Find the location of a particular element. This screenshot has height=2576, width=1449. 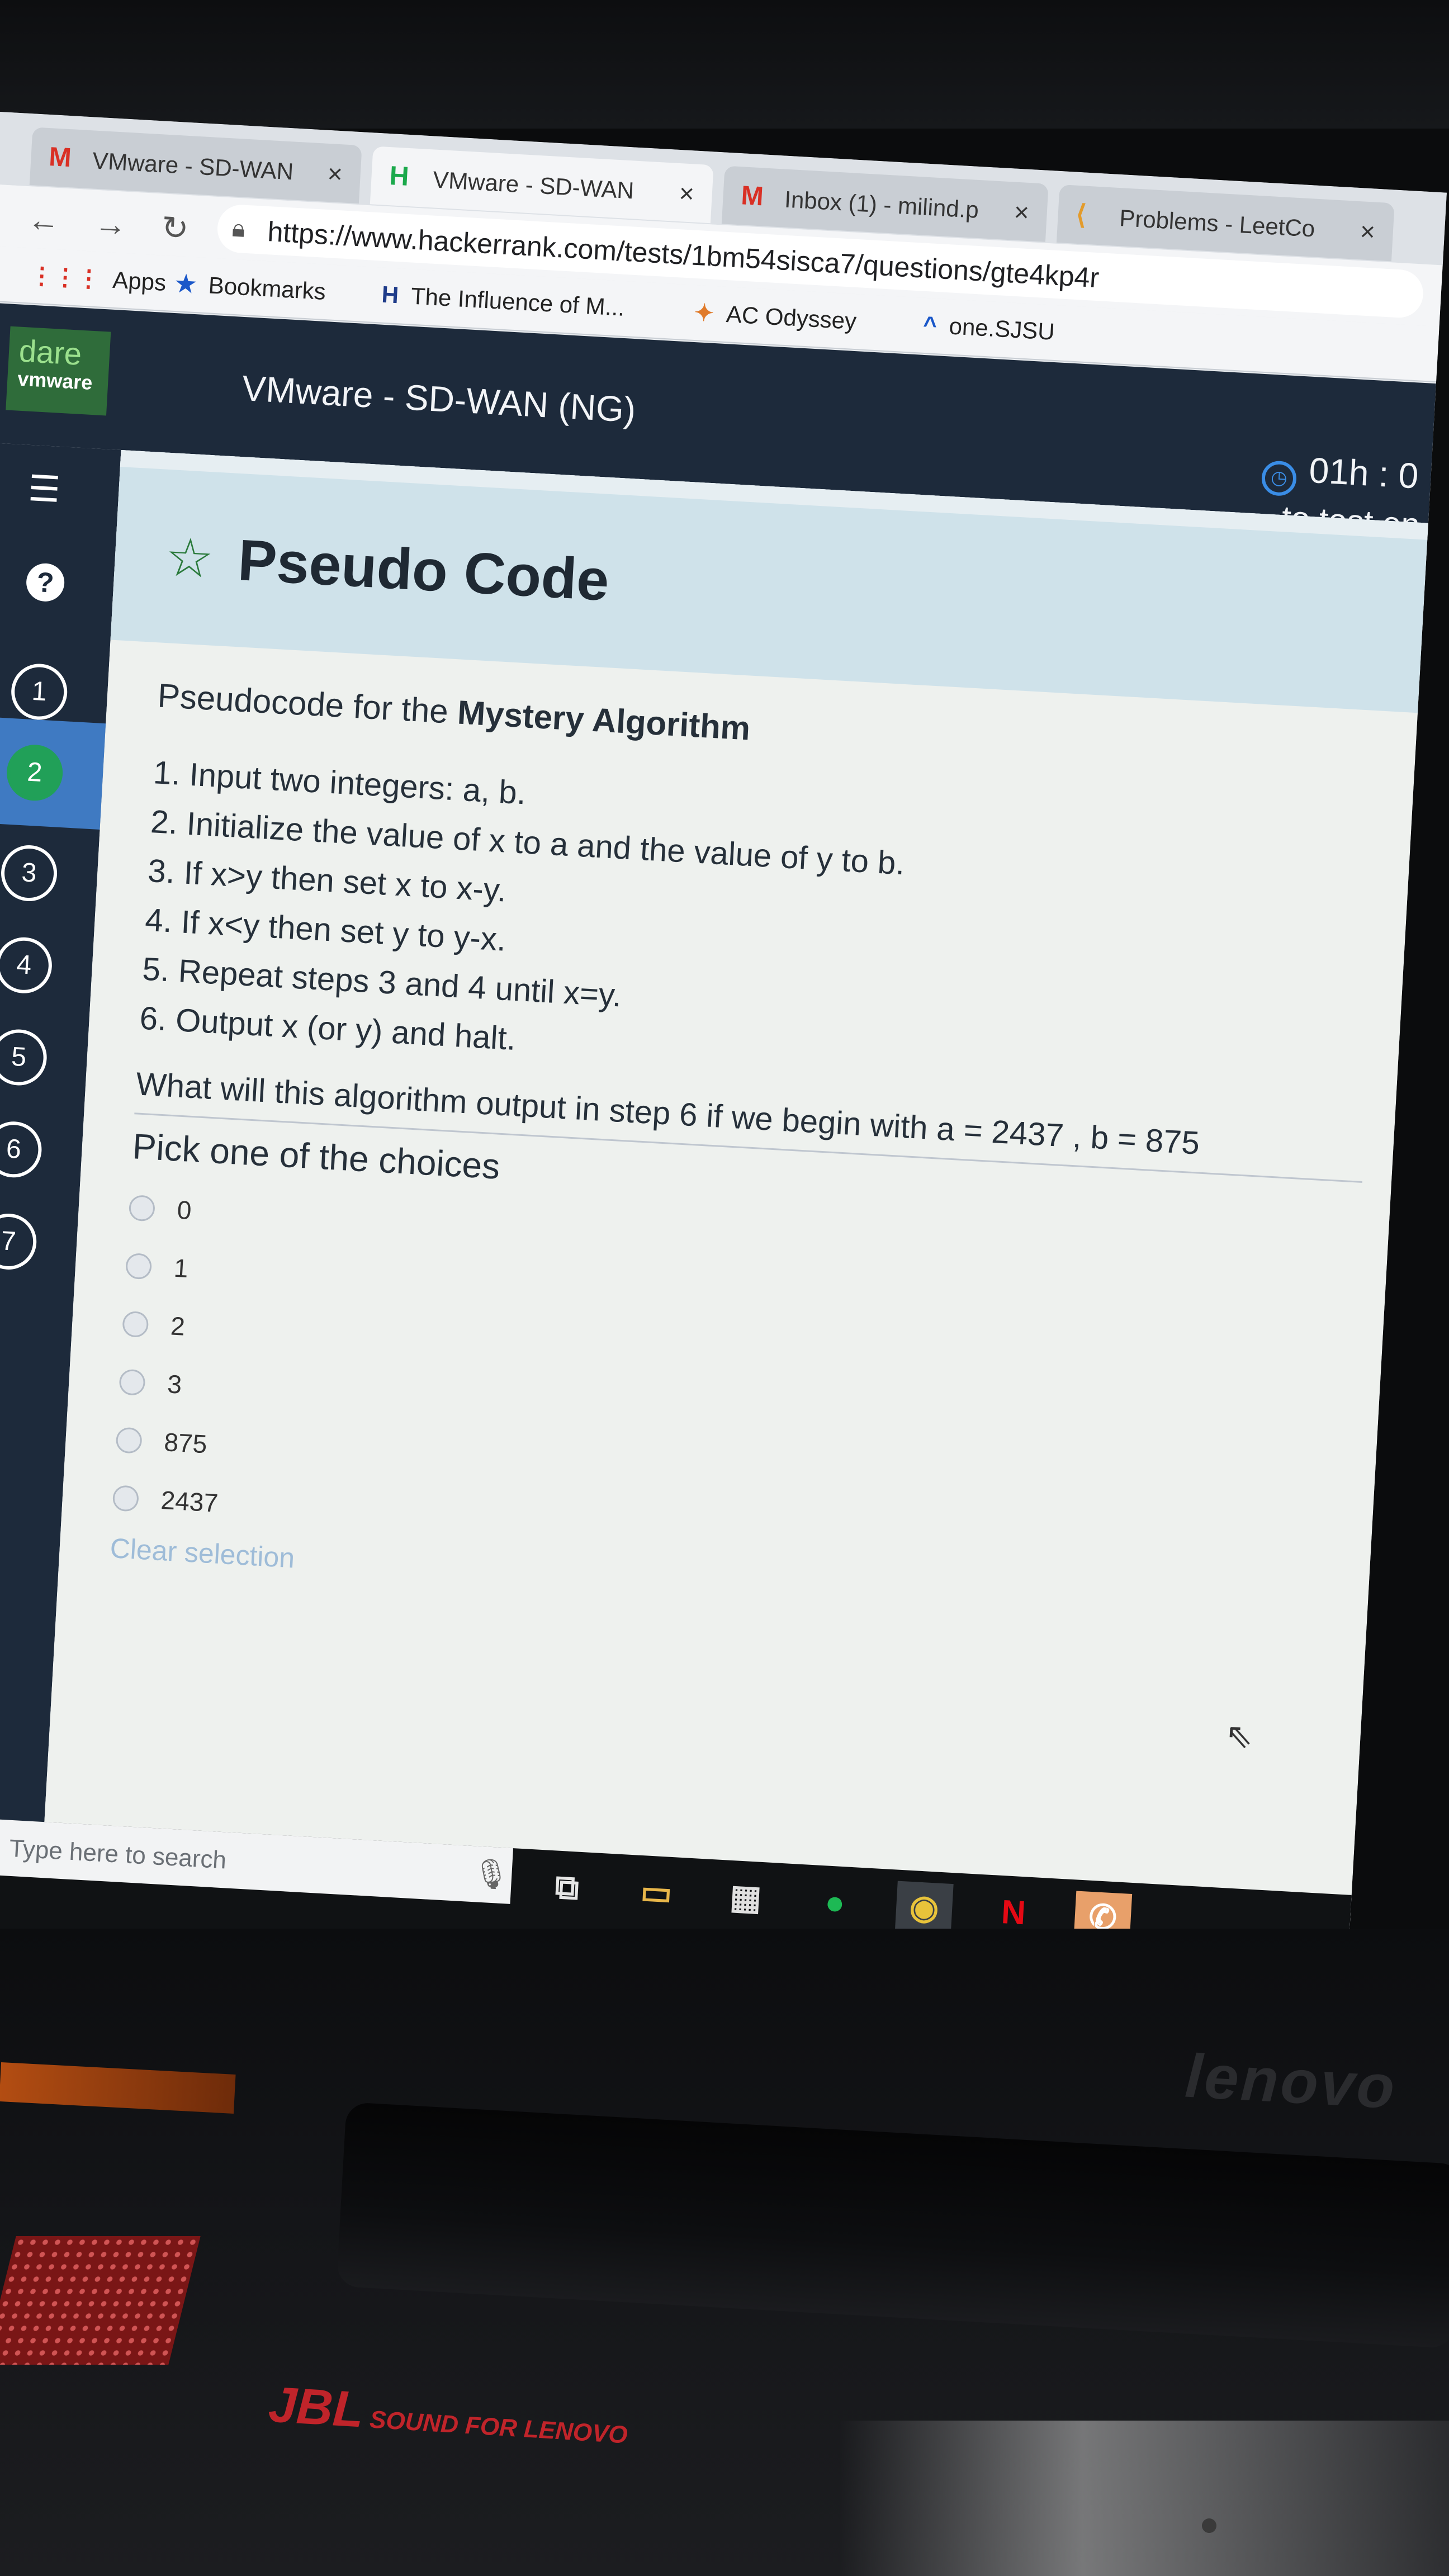

logo-vmware-text: vmware is located at coordinates (55, 381).